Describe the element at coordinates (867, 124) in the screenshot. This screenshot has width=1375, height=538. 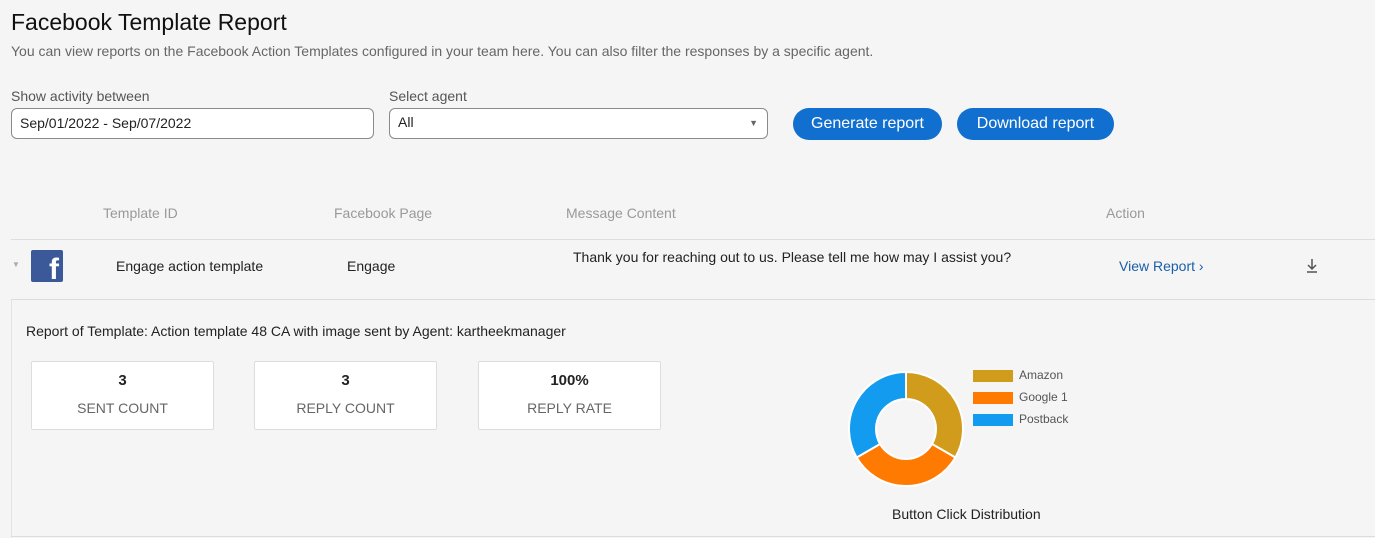
I see `generate-report-button: Generate report` at that location.